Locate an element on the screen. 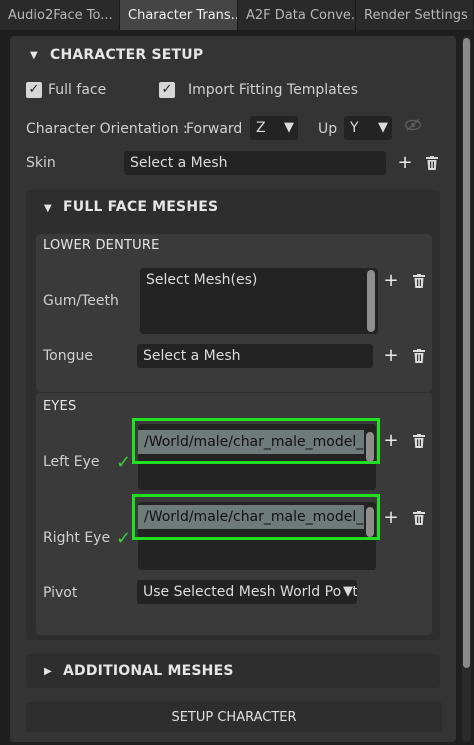 Image resolution: width=474 pixels, height=745 pixels. right-eye-list-scrollbar is located at coordinates (370, 522).